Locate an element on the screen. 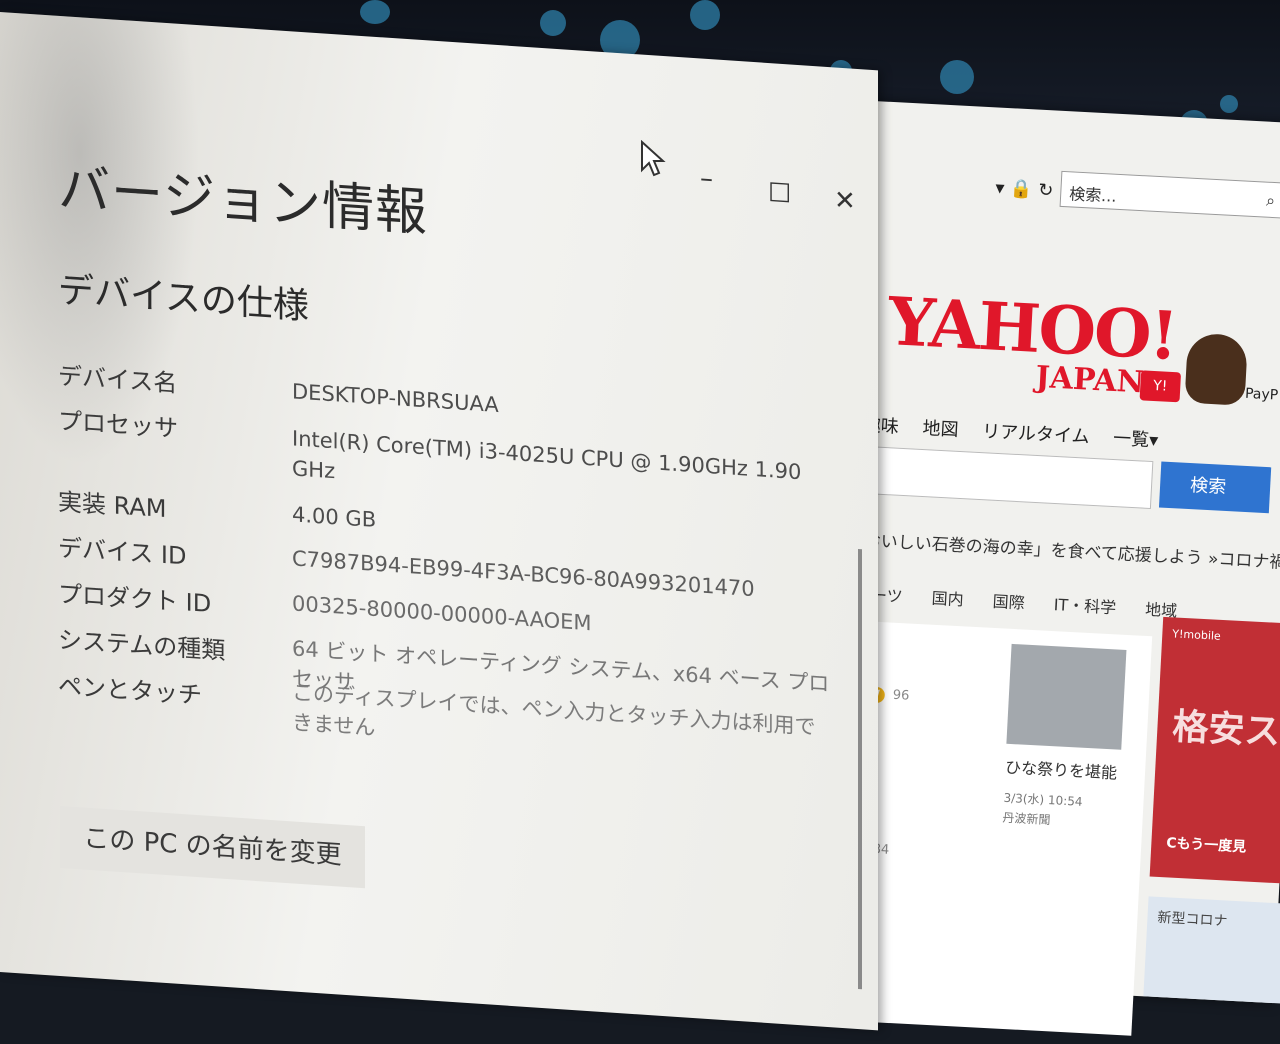  paypay-label: PayP is located at coordinates (1262, 395).